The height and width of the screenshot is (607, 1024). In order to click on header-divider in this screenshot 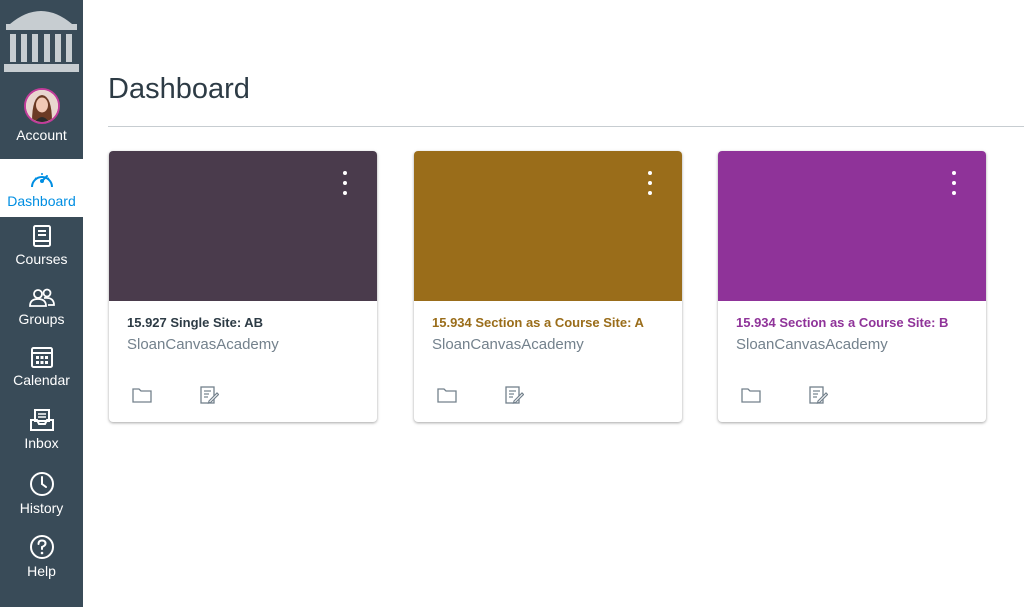, I will do `click(566, 126)`.